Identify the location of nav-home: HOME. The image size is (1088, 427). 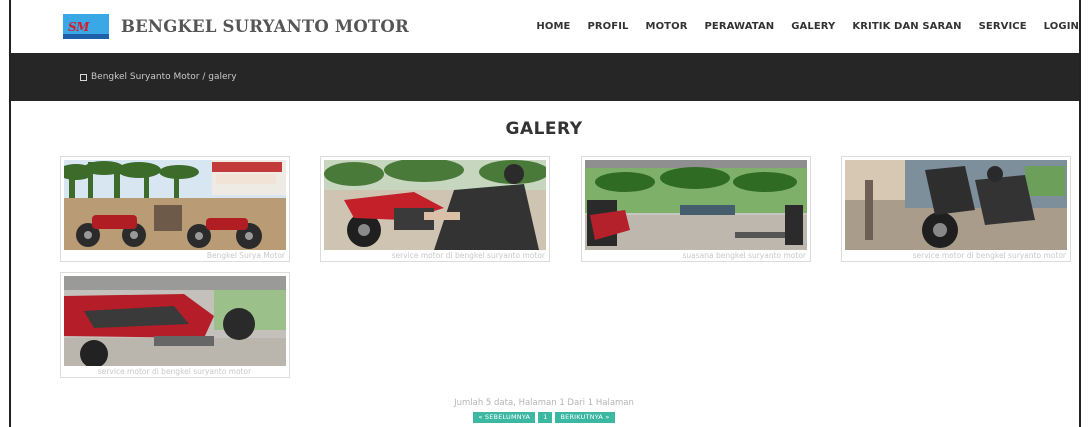
(553, 26).